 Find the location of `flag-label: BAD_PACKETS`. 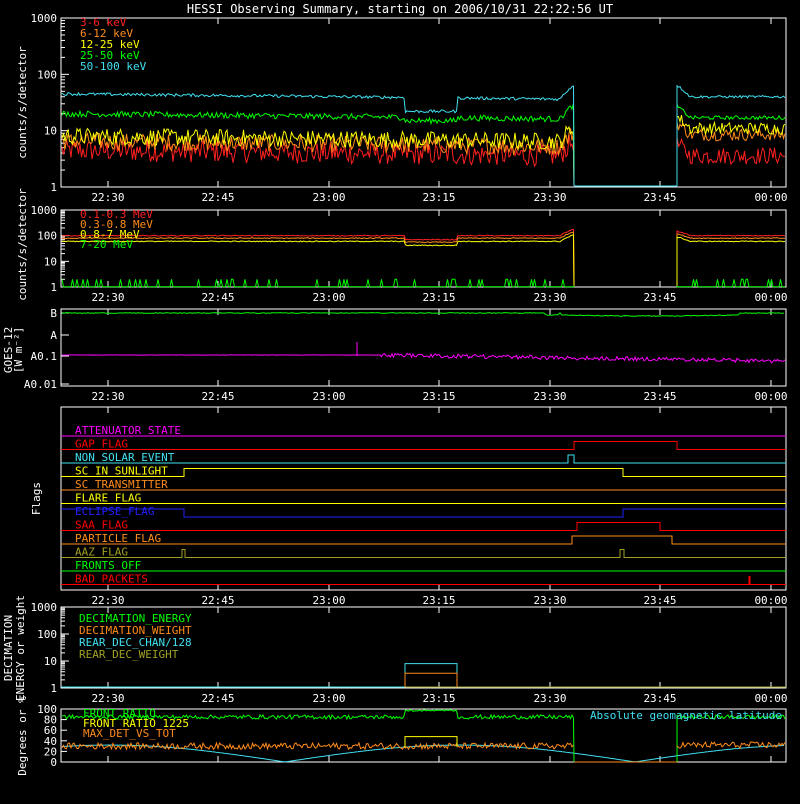

flag-label: BAD_PACKETS is located at coordinates (111, 579).